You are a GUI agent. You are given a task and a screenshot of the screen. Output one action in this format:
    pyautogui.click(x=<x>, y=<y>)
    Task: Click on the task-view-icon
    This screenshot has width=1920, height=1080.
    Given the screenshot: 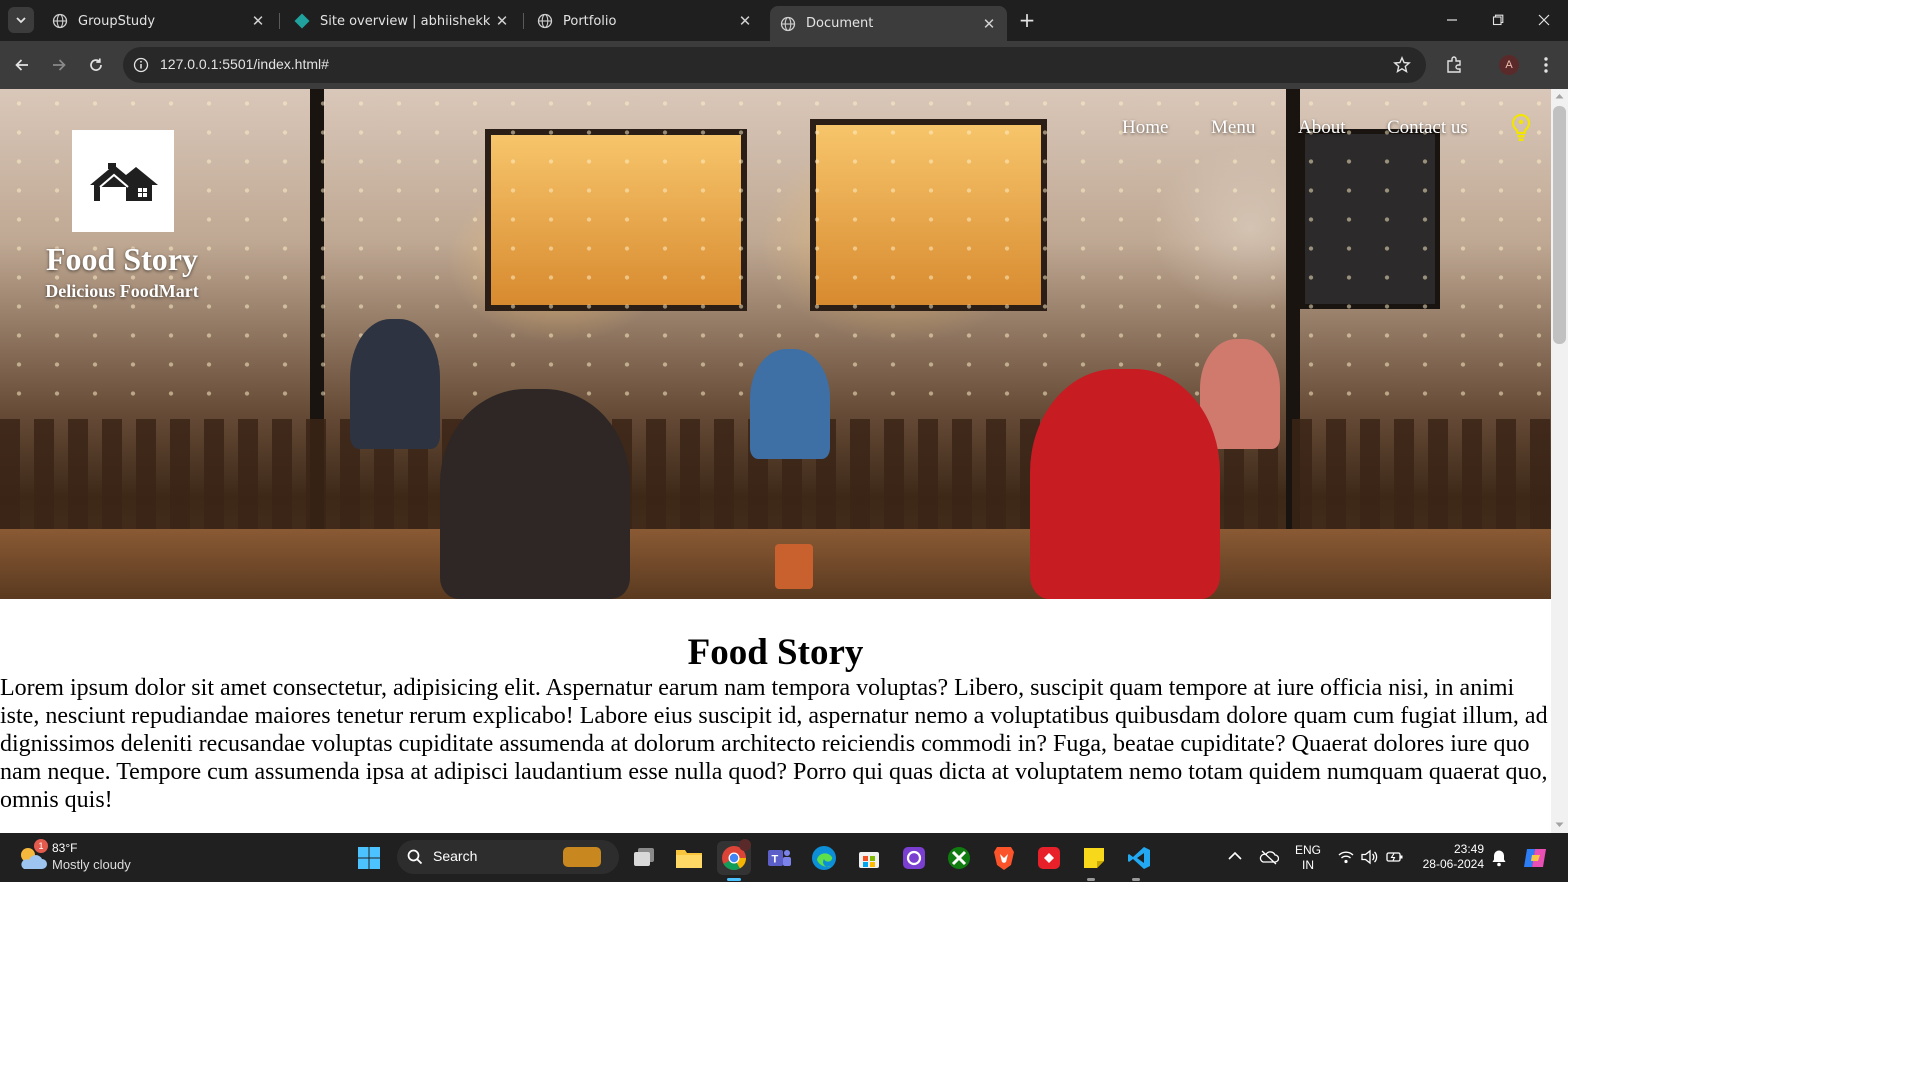 What is the action you would take?
    pyautogui.click(x=644, y=857)
    